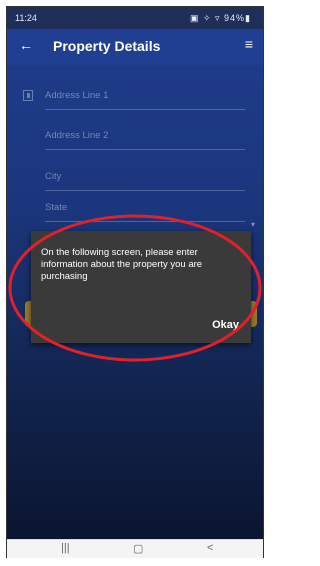 This screenshot has height=566, width=320. Describe the element at coordinates (145, 208) in the screenshot. I see `state-field: State` at that location.